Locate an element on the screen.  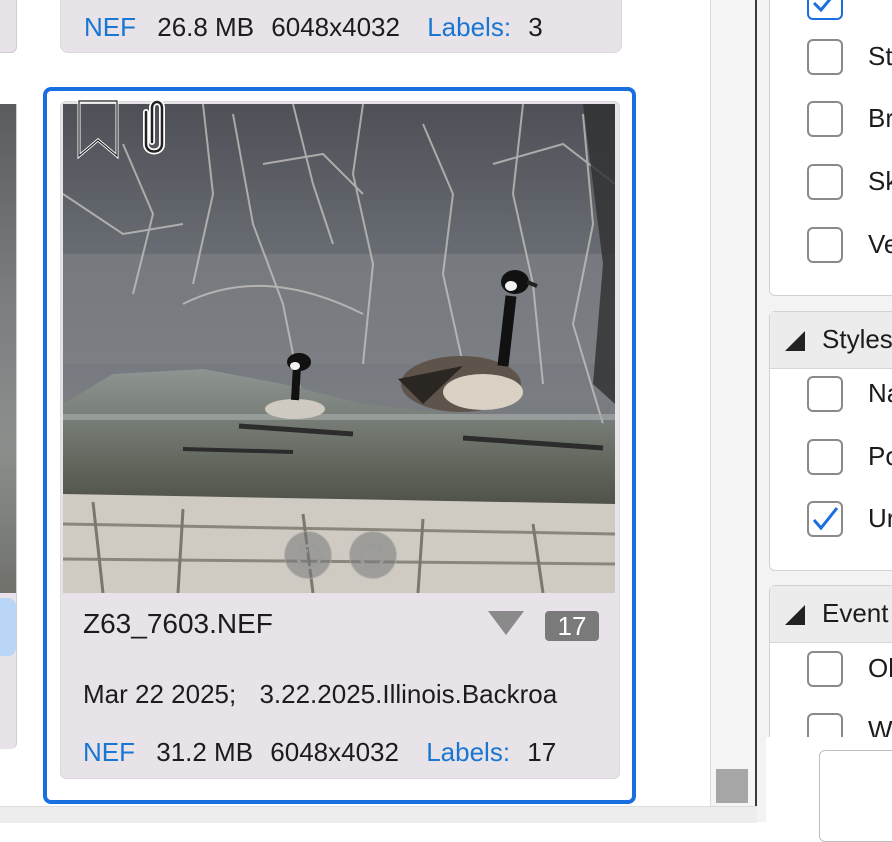
file-size: 31.2 MB is located at coordinates (205, 752).